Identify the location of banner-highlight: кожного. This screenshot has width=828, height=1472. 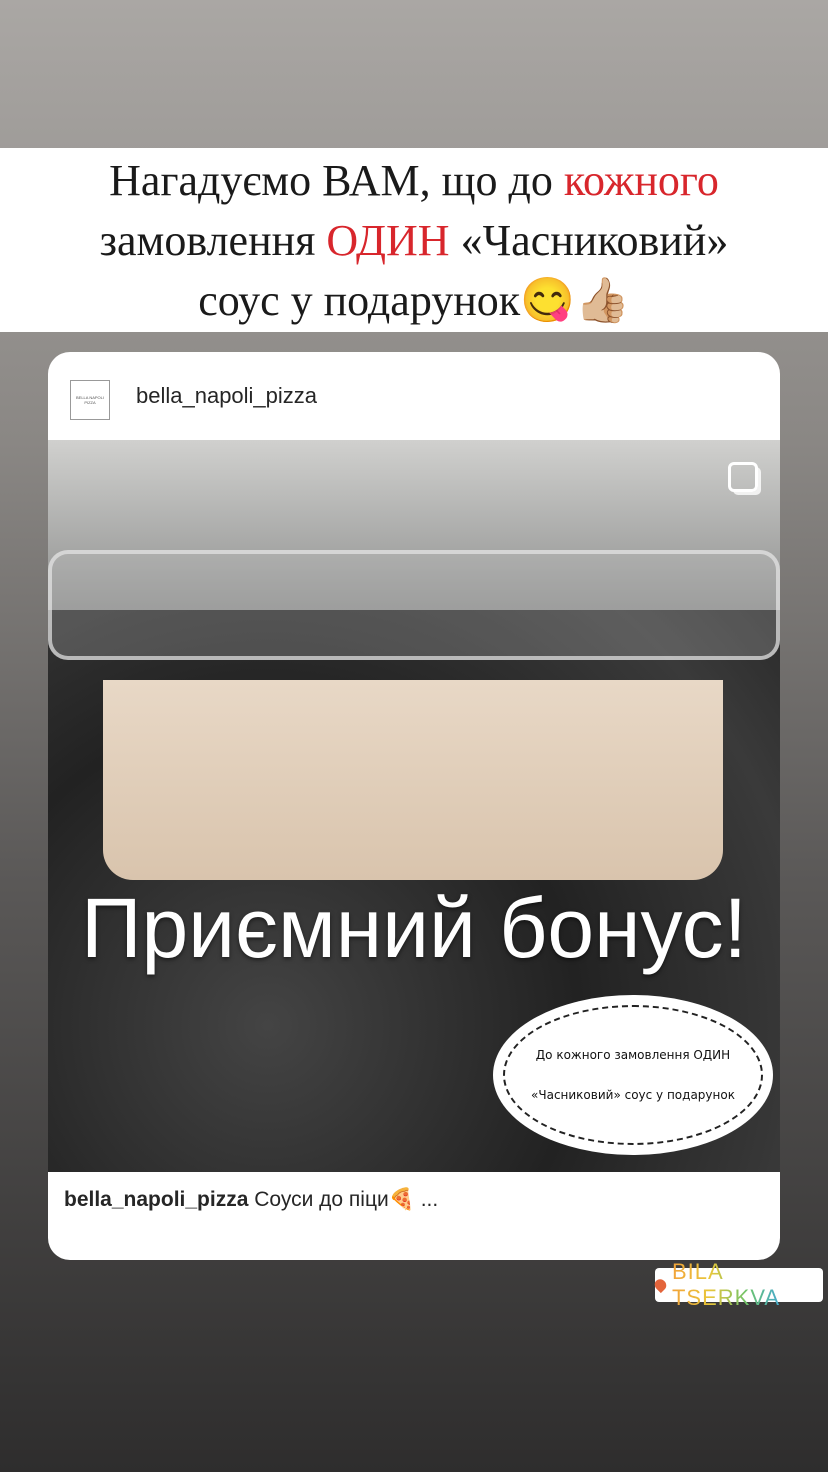
(641, 180).